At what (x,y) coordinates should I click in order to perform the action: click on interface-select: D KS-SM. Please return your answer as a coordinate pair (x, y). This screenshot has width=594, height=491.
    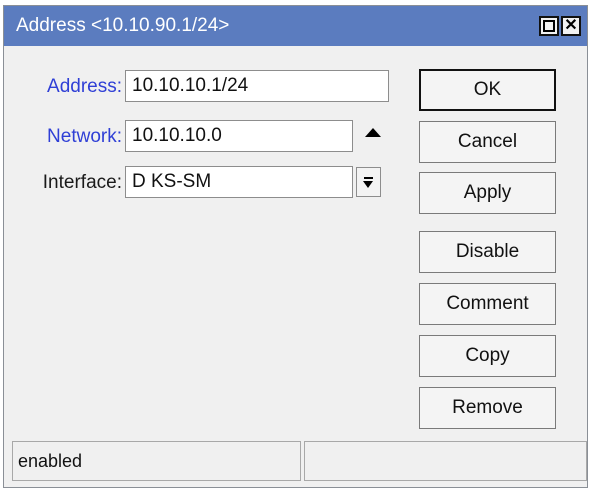
    Looking at the image, I should click on (239, 182).